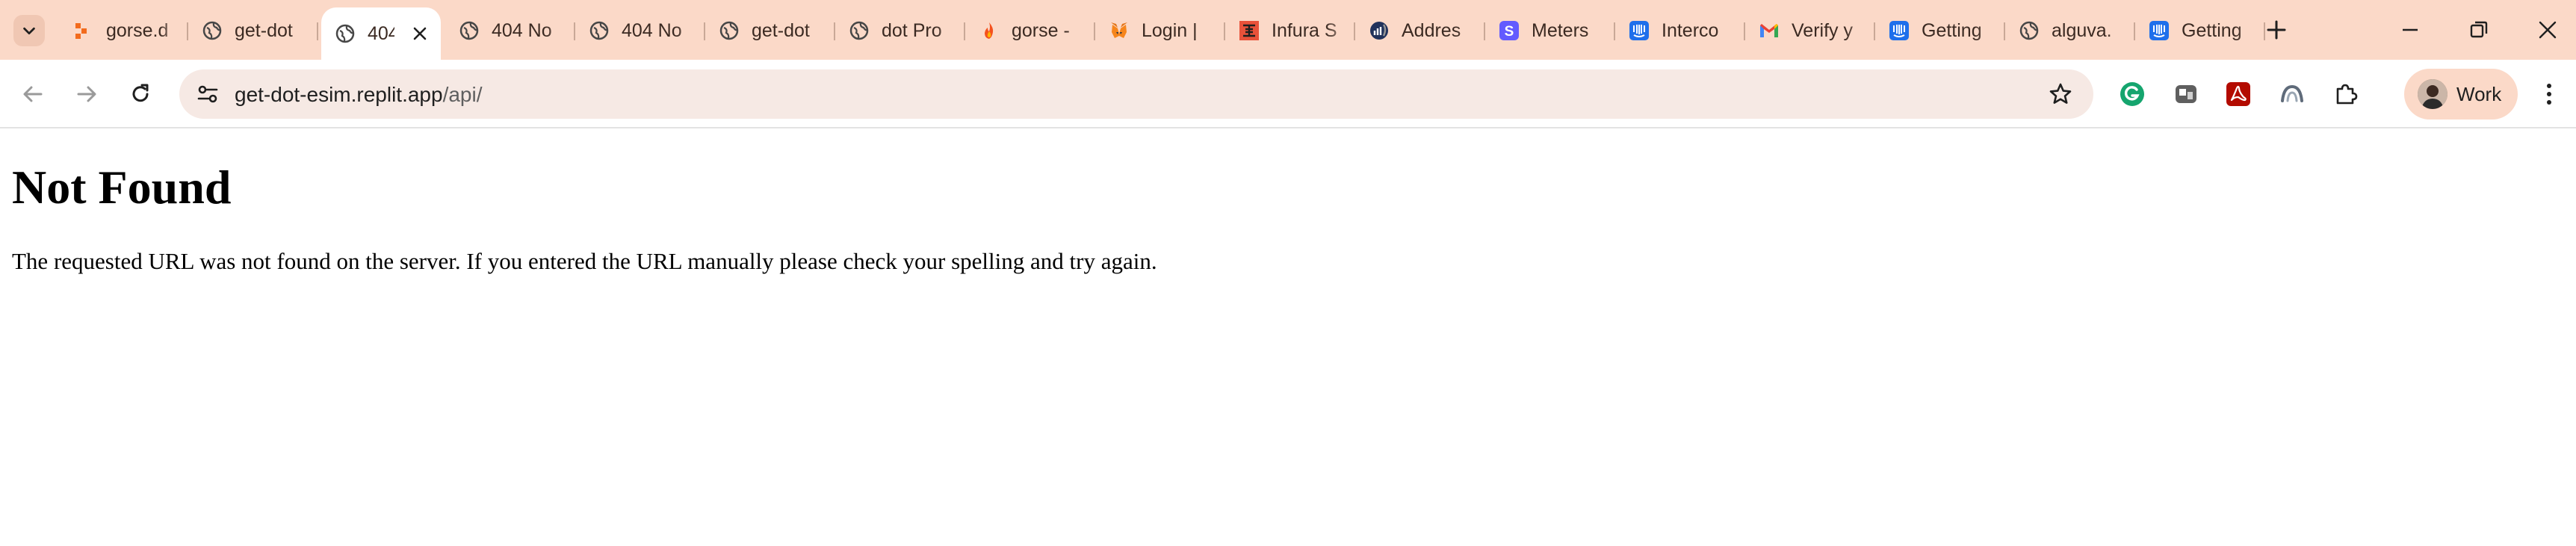 This screenshot has width=2576, height=546. I want to click on tab-title: gorse.d, so click(137, 30).